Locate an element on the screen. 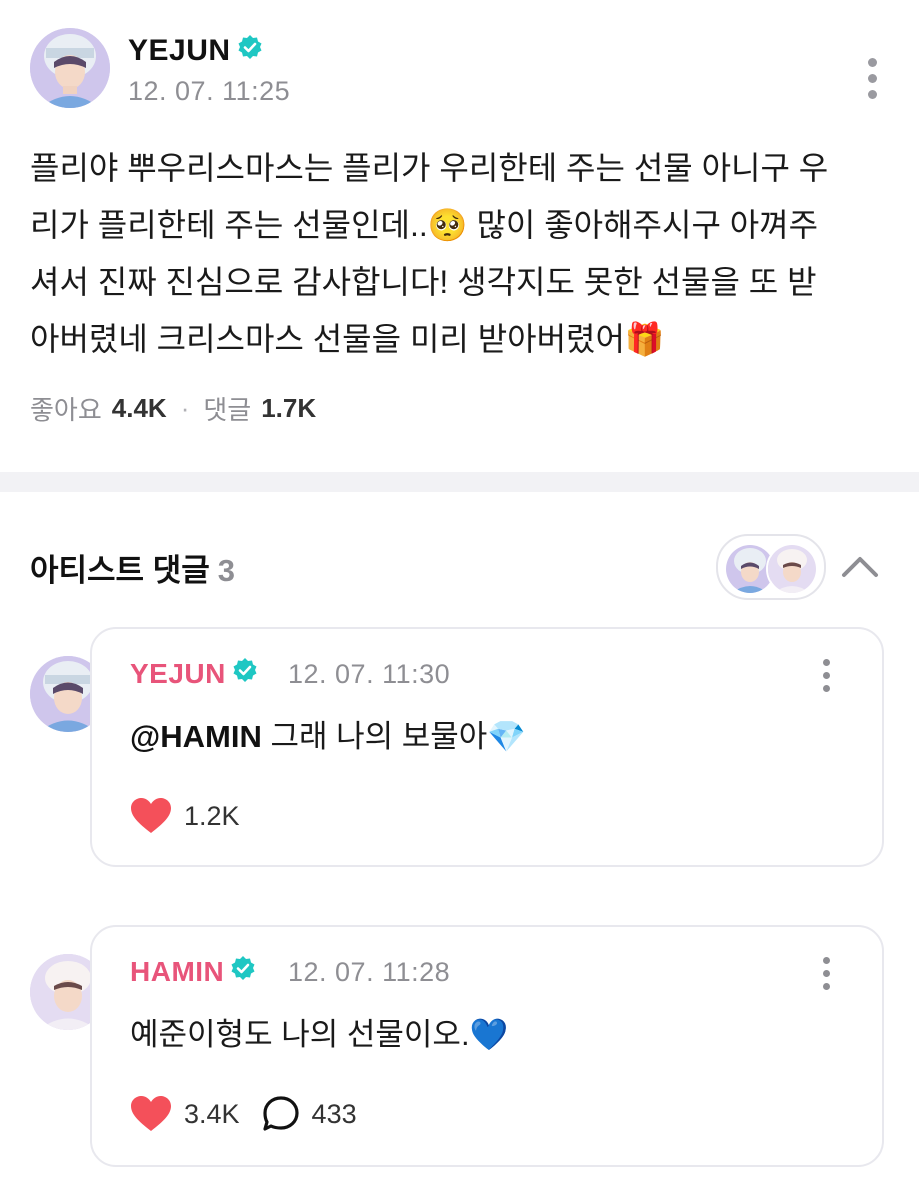 The height and width of the screenshot is (1199, 919). likes-count: 4.4K is located at coordinates (139, 408).